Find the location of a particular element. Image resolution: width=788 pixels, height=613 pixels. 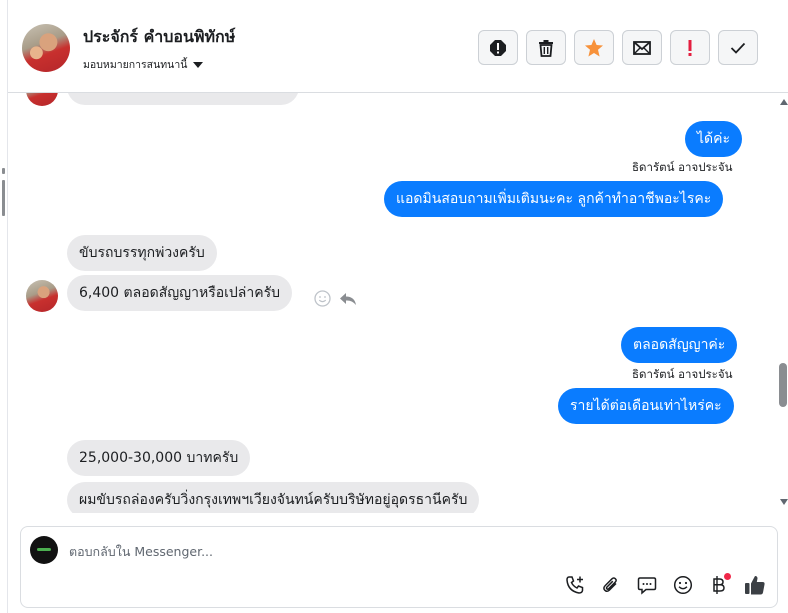

attach-file-button is located at coordinates (611, 585).